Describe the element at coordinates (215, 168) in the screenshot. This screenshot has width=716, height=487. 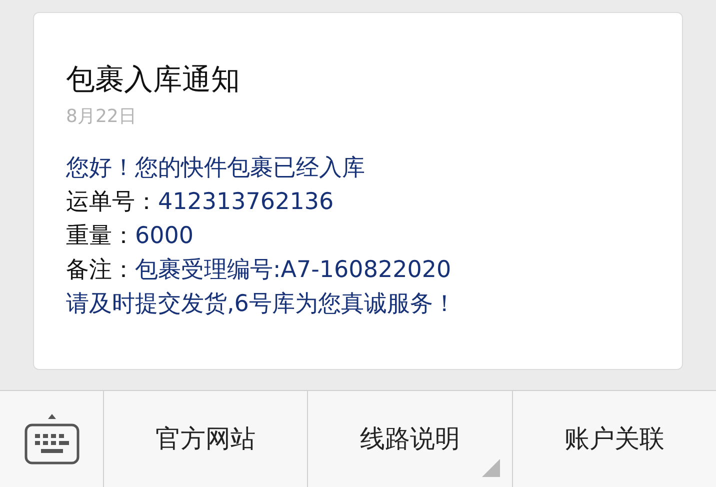
I see `message-text: 您好！您的快件包裹已经入库` at that location.